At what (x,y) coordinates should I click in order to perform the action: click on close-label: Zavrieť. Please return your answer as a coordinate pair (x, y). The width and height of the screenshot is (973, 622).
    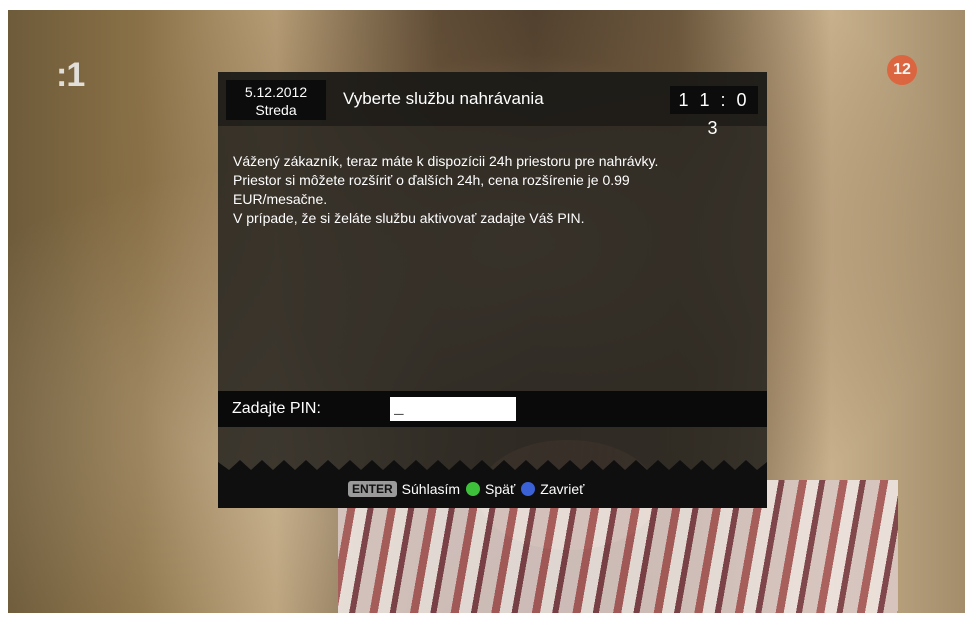
    Looking at the image, I should click on (562, 489).